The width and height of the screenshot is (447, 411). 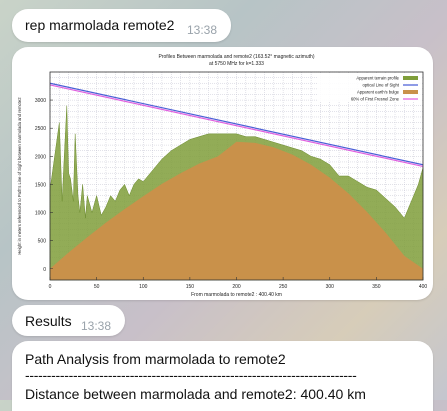 What do you see at coordinates (40, 185) in the screenshot?
I see `y-tick-label: 1500` at bounding box center [40, 185].